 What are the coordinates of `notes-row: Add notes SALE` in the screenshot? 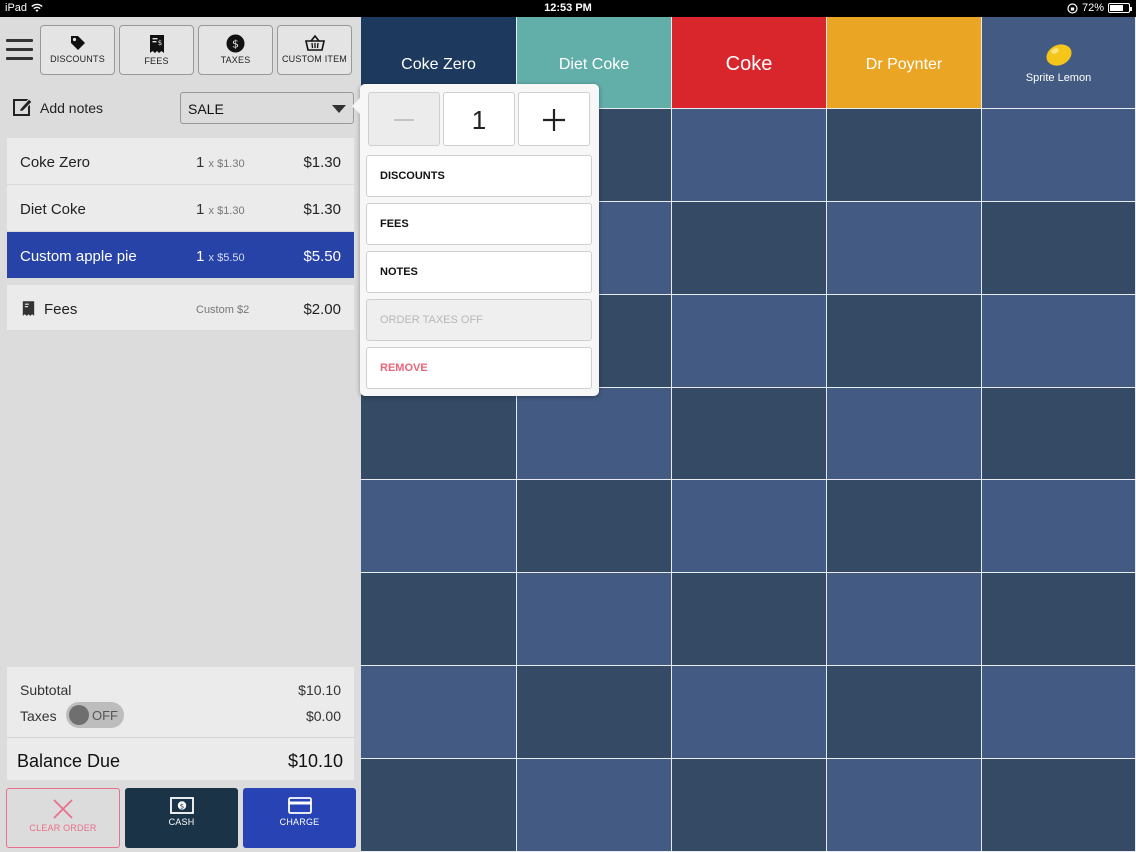 It's located at (180, 108).